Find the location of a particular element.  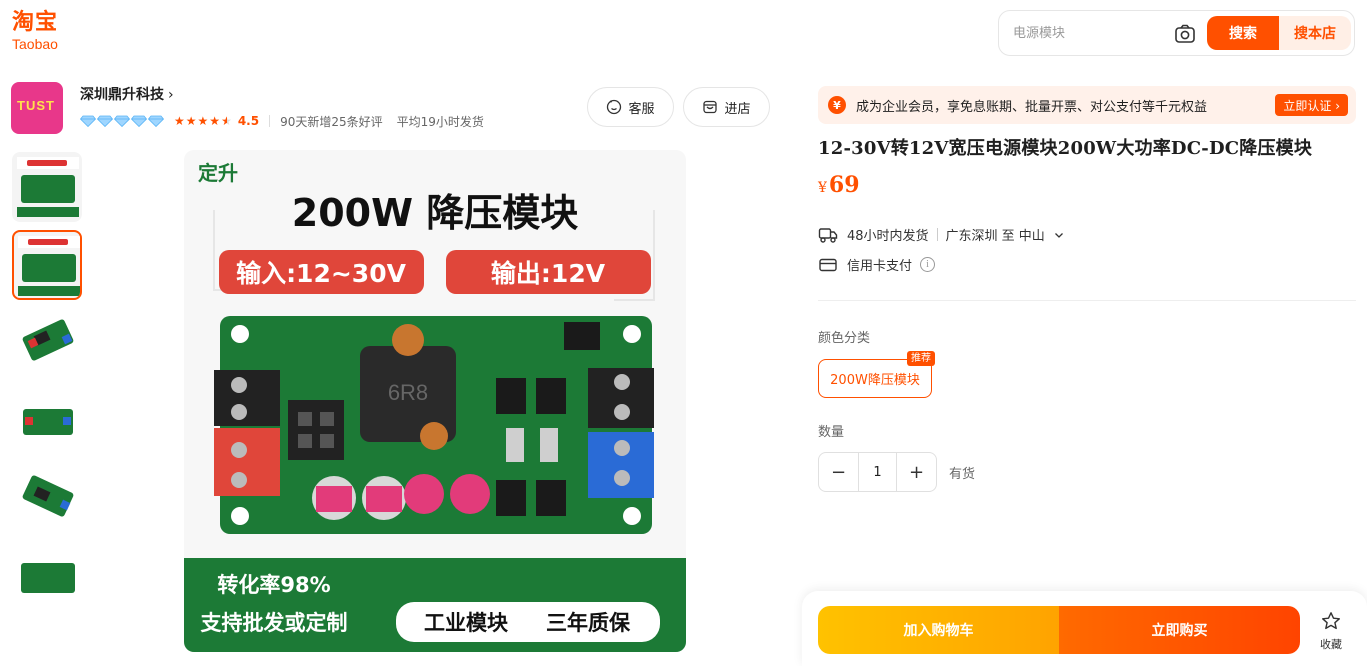

shipping-info: 48小时内发货 广东深圳 至 中山 is located at coordinates (941, 234).